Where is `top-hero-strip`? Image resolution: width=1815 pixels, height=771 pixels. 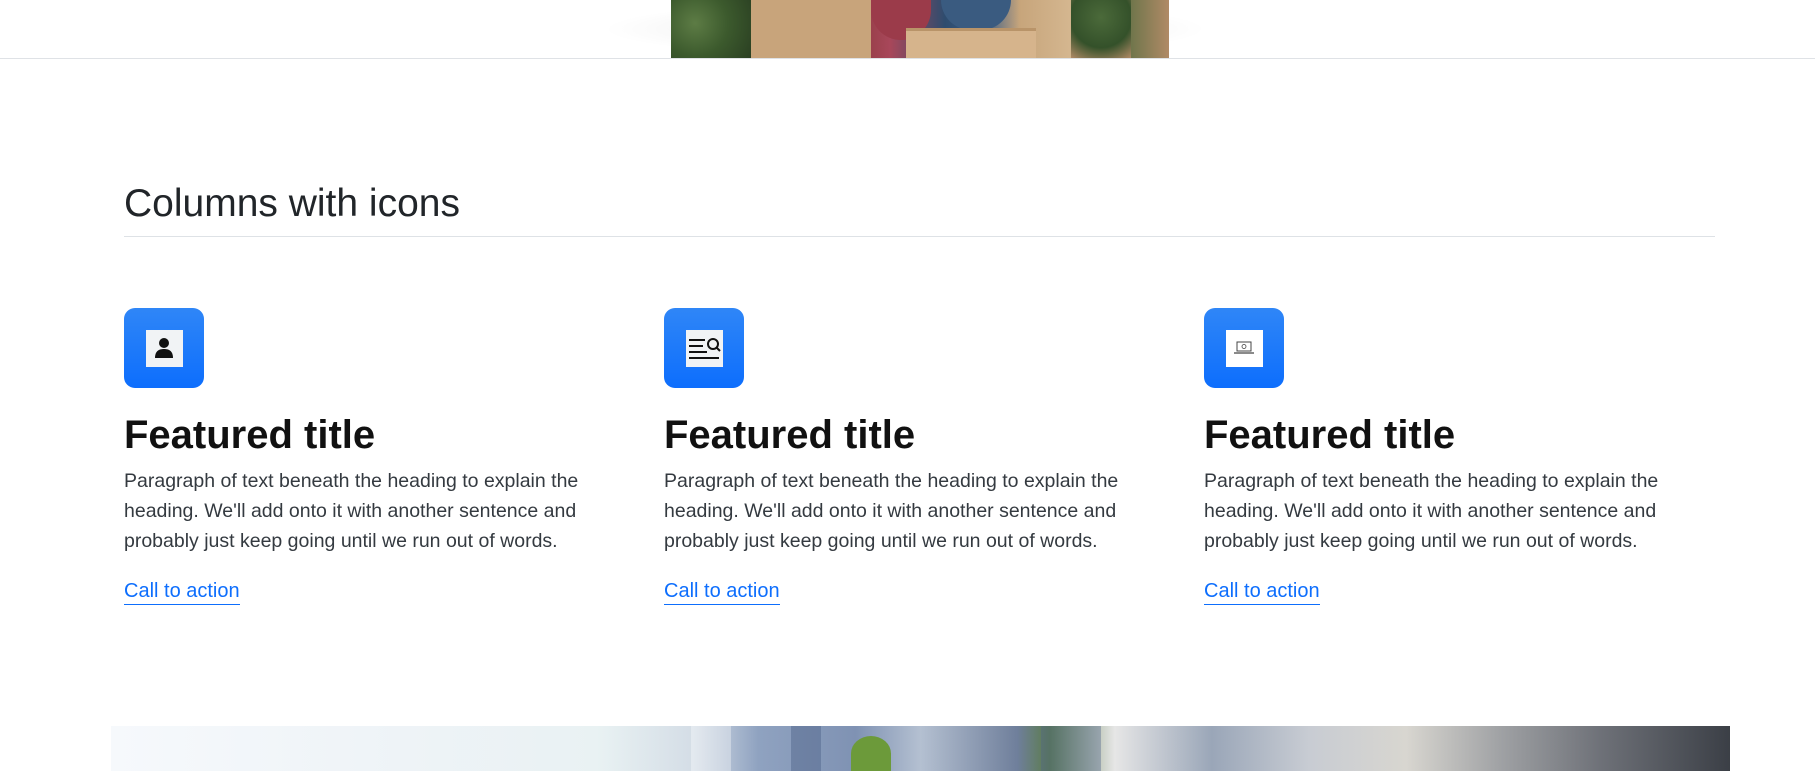 top-hero-strip is located at coordinates (907, 29).